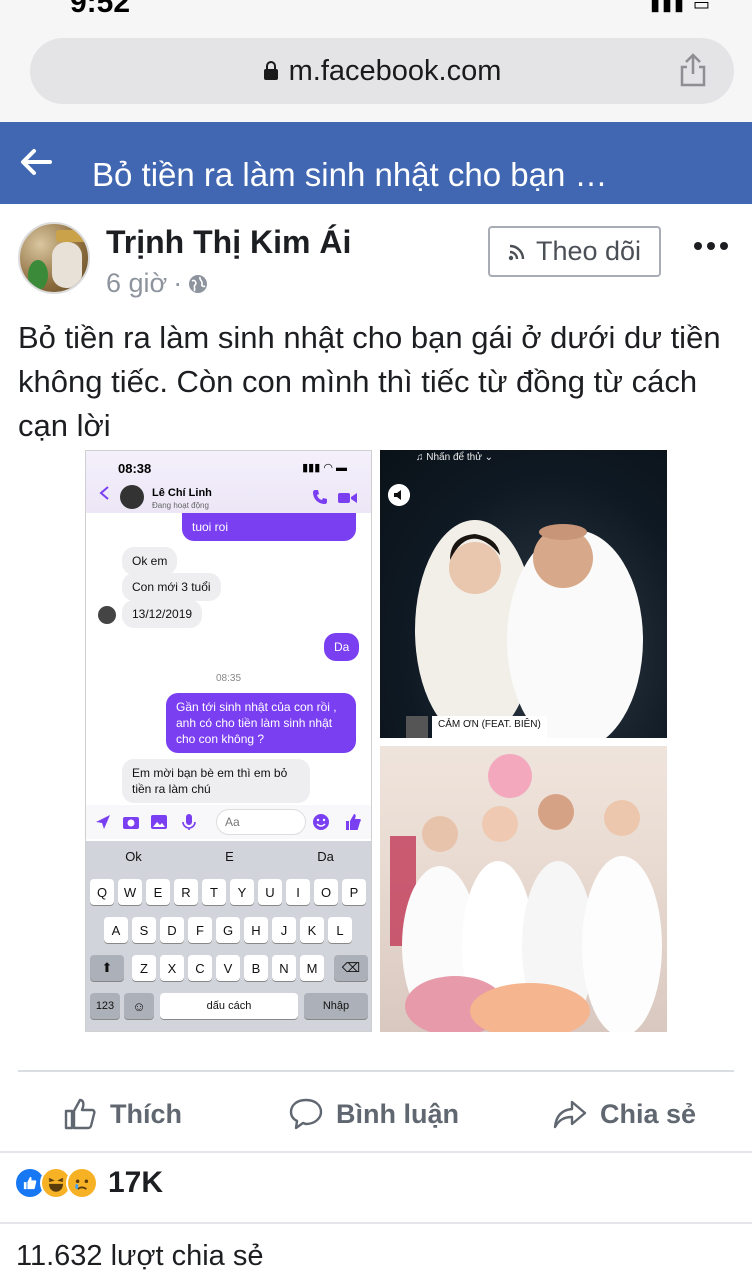  What do you see at coordinates (146, 1113) in the screenshot?
I see `like-label: Thích` at bounding box center [146, 1113].